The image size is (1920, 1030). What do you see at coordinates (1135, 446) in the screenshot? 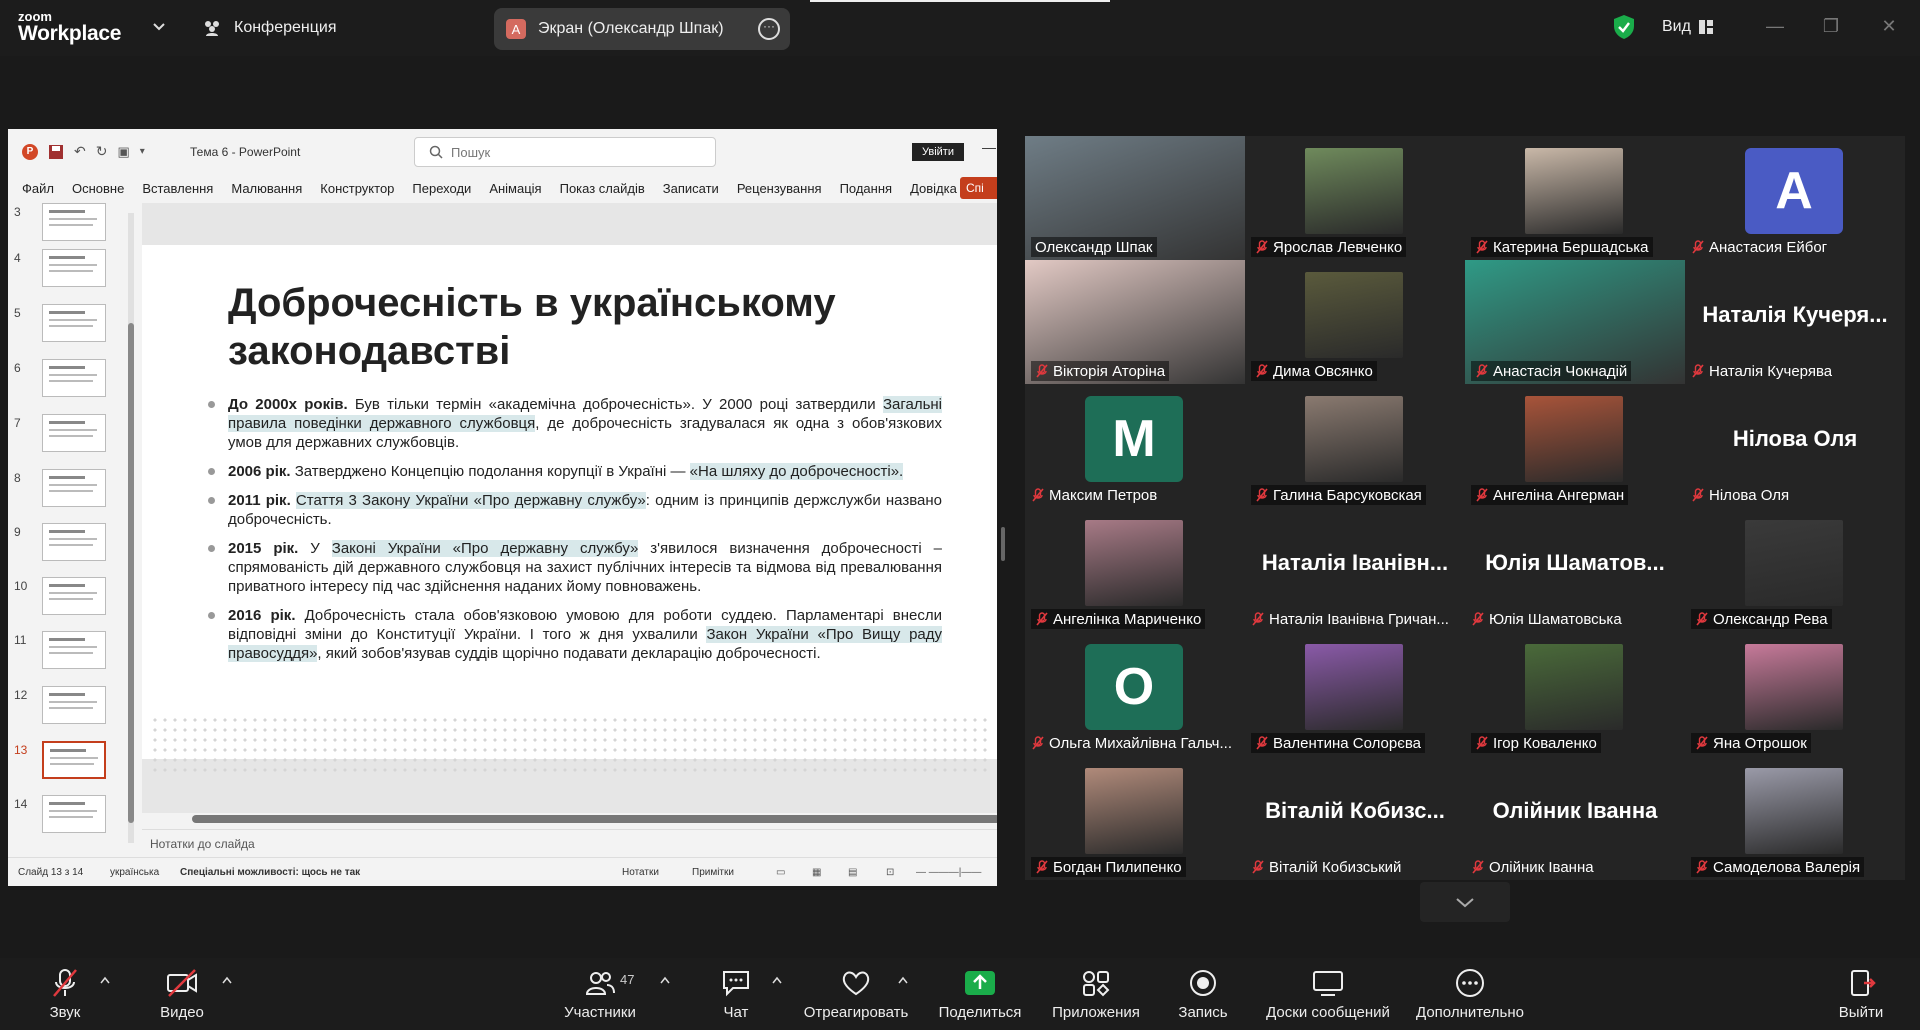
I see `participant-tile: M Максим Петров` at bounding box center [1135, 446].